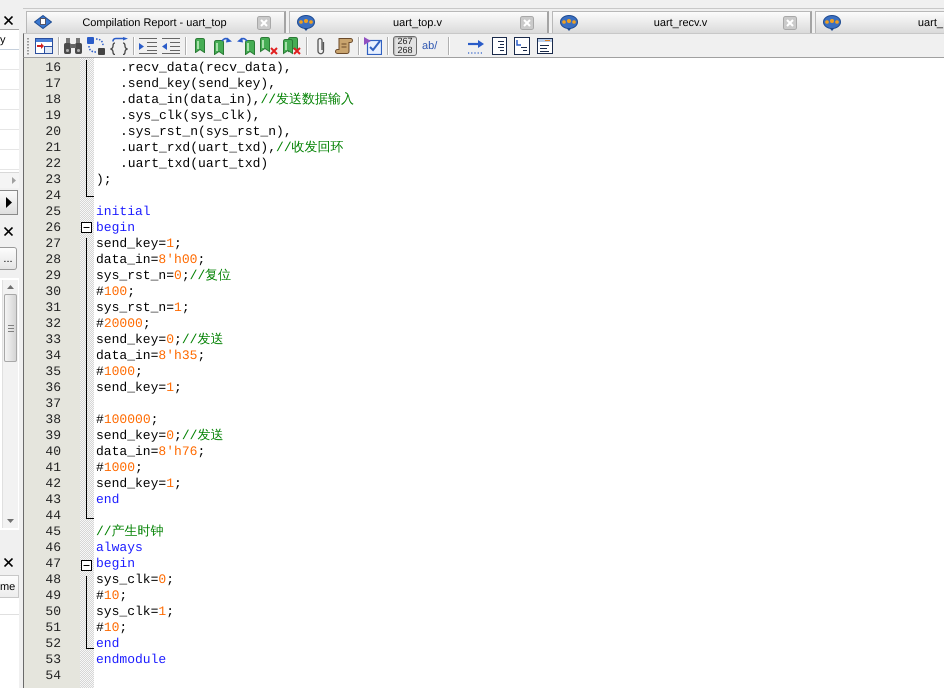 This screenshot has height=688, width=944. What do you see at coordinates (73, 46) in the screenshot?
I see `binoculars-icon` at bounding box center [73, 46].